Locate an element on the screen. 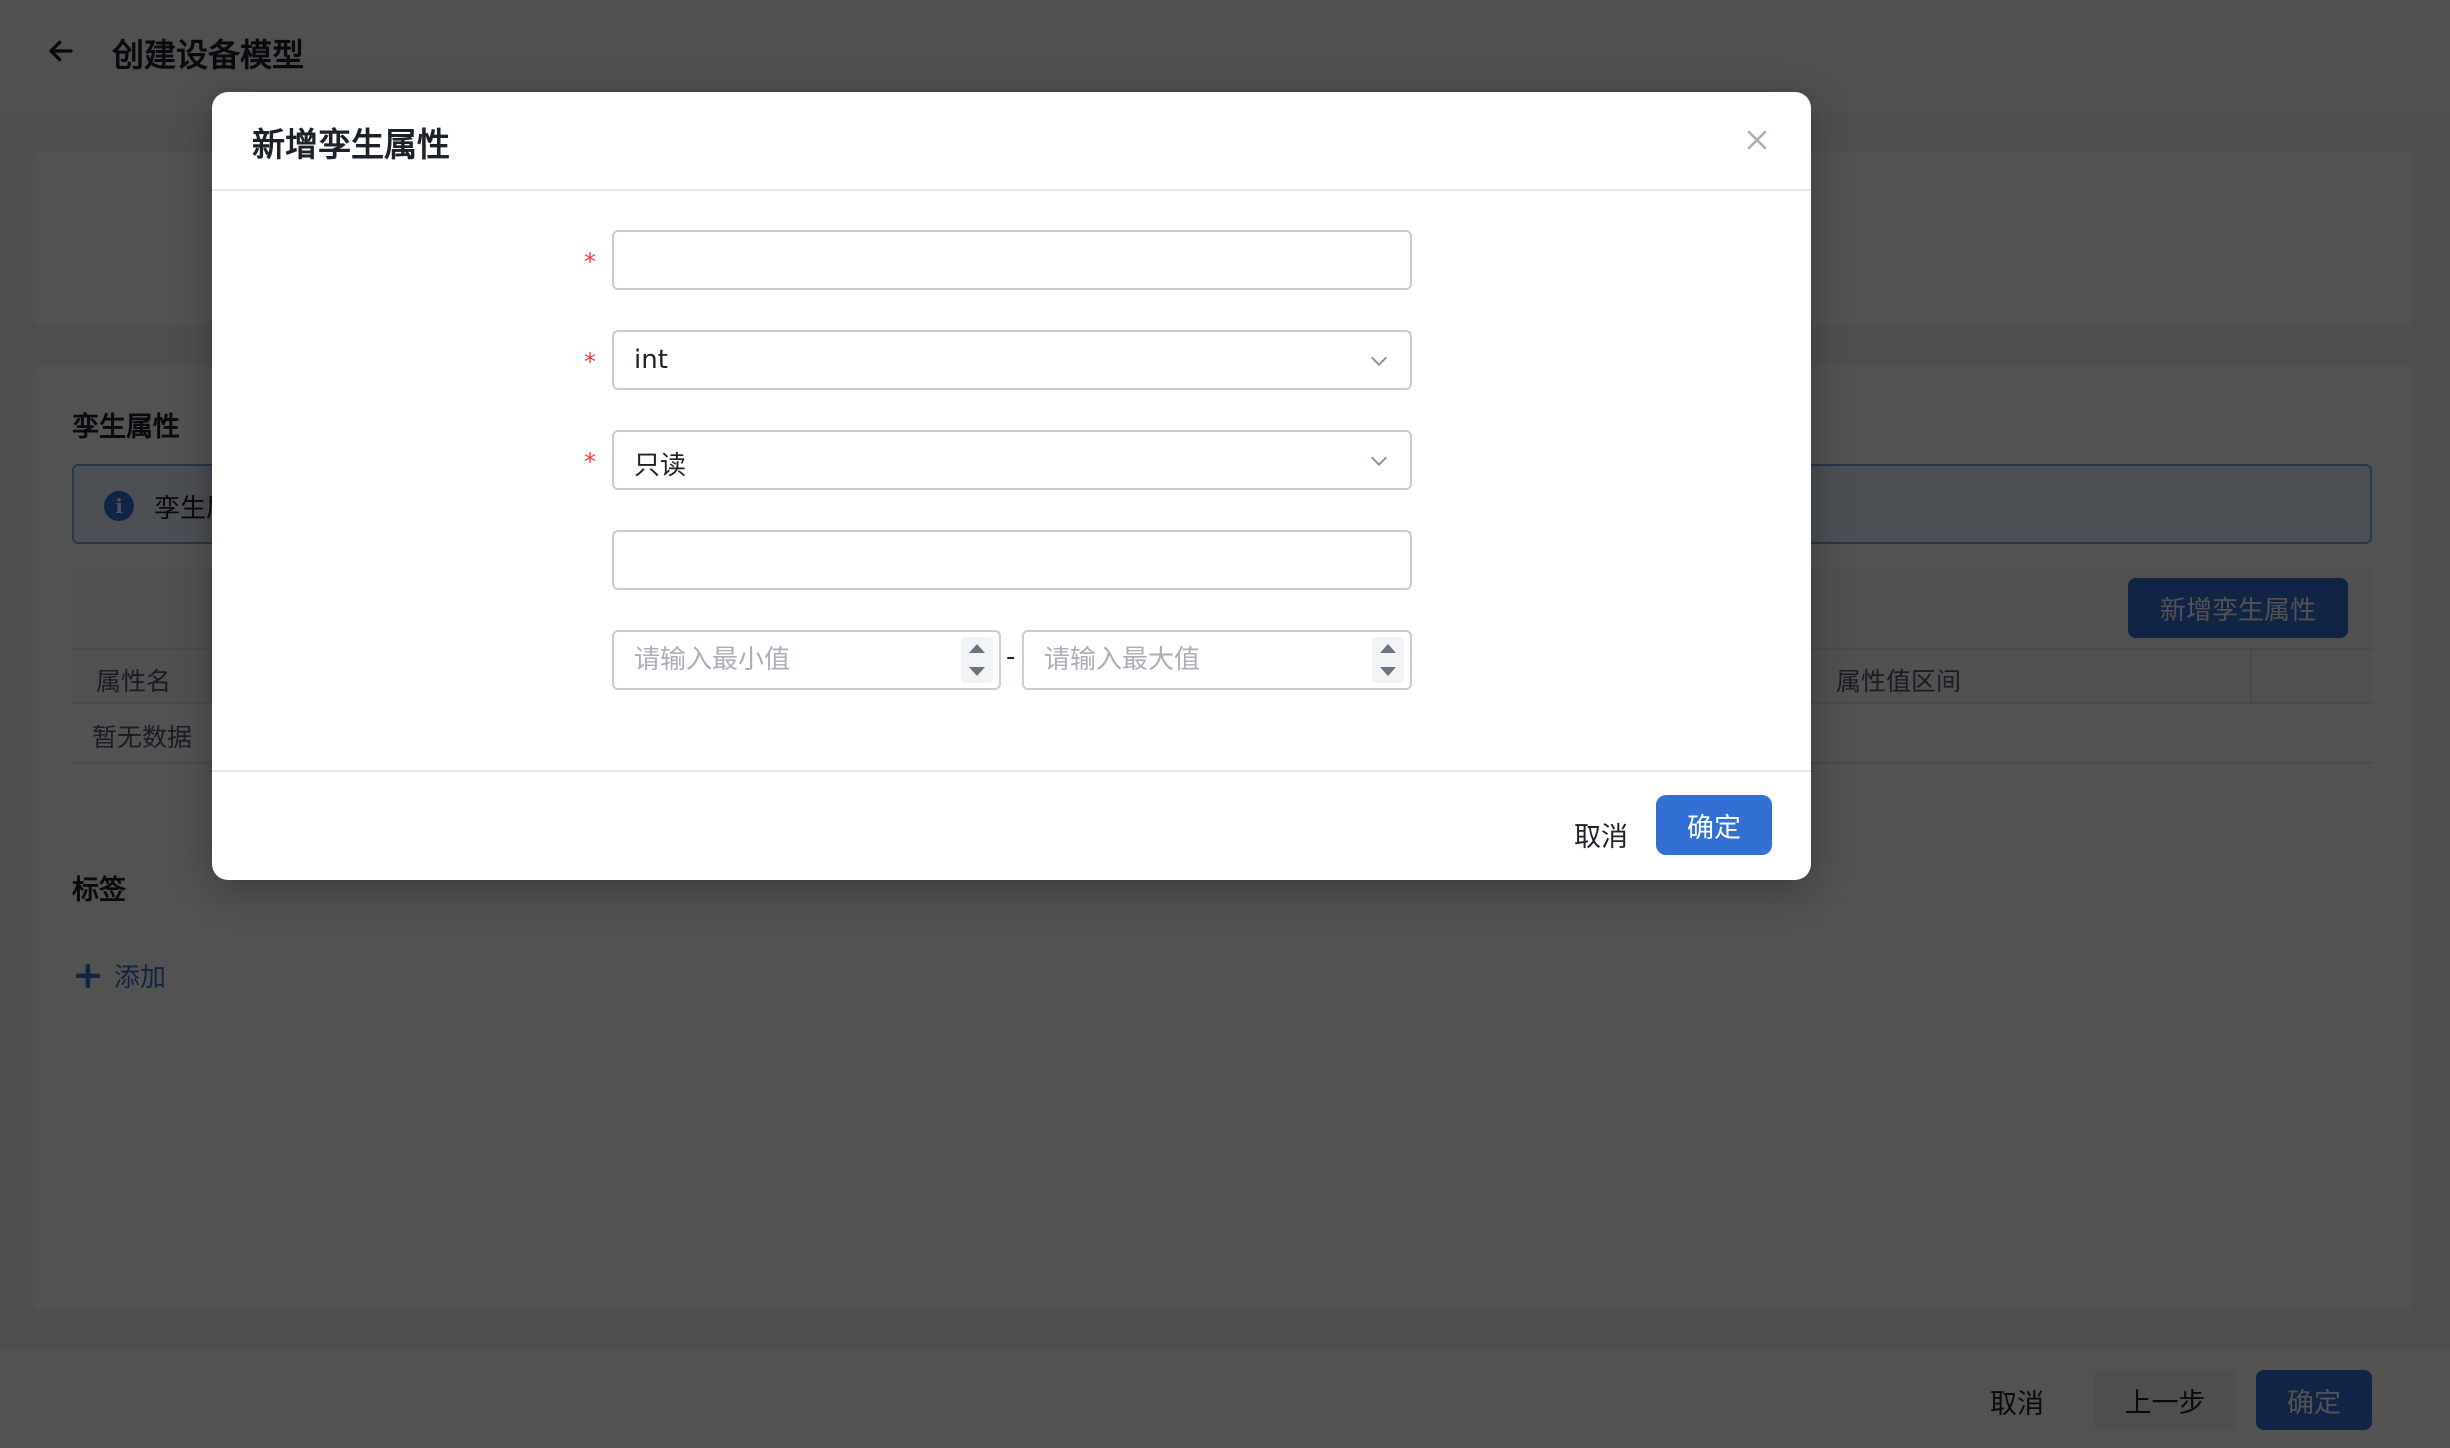 The image size is (2450, 1448). range-max-input is located at coordinates (1189, 660).